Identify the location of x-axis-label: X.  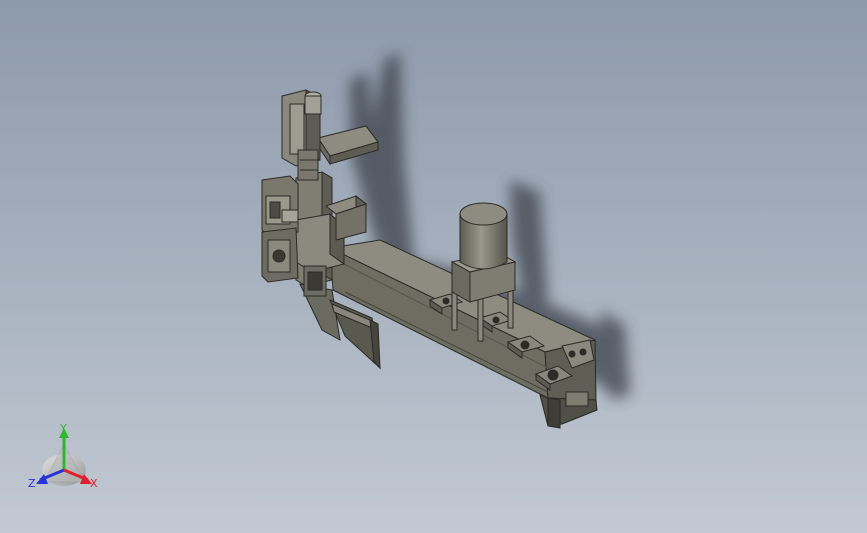
(94, 483).